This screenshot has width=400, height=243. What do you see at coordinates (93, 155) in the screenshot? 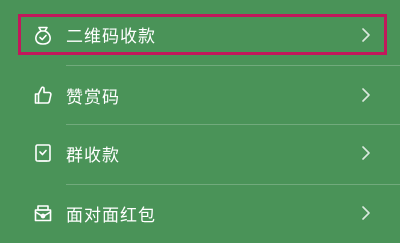
I see `menu-item-label: 群收款` at bounding box center [93, 155].